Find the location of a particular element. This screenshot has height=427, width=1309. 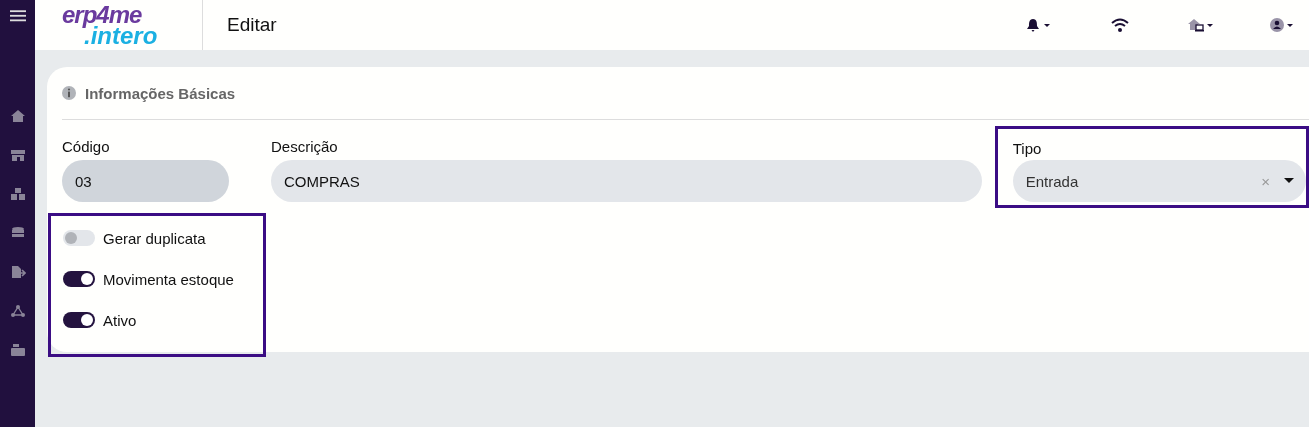

page-title: Editar is located at coordinates (252, 25).